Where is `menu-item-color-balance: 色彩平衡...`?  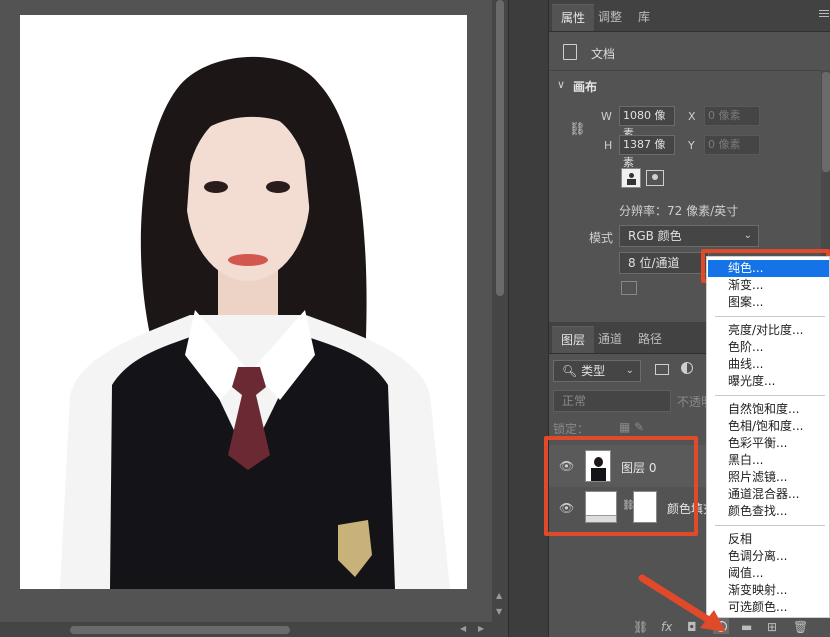 menu-item-color-balance: 色彩平衡... is located at coordinates (768, 443).